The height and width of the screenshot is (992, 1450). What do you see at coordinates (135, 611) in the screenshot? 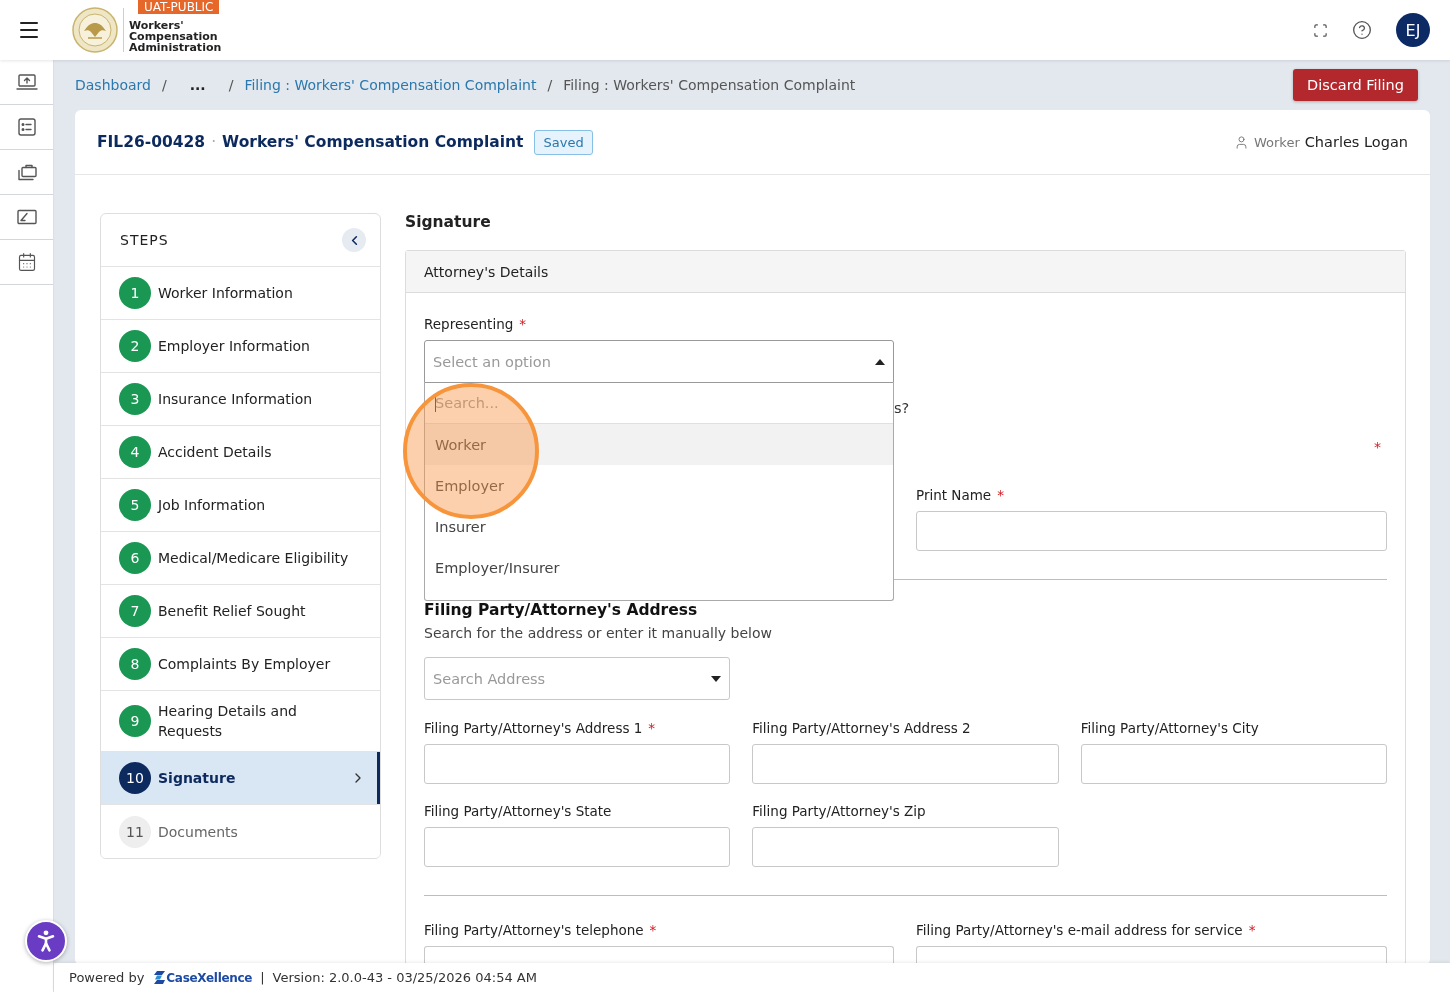
I see `step-number: 7` at bounding box center [135, 611].